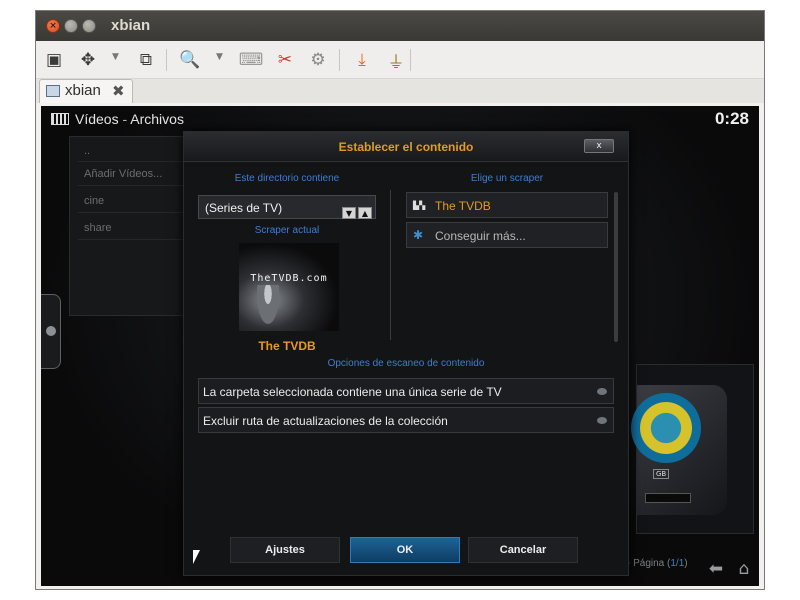 The width and height of the screenshot is (800, 600). What do you see at coordinates (118, 91) in the screenshot?
I see `close-icon: ✖` at bounding box center [118, 91].